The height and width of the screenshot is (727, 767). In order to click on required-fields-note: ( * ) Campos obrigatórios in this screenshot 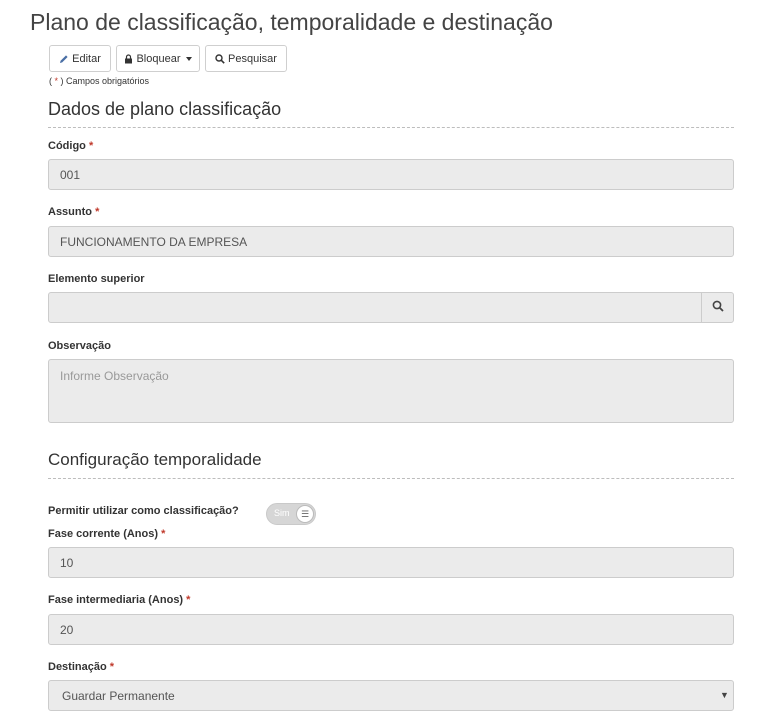, I will do `click(99, 81)`.